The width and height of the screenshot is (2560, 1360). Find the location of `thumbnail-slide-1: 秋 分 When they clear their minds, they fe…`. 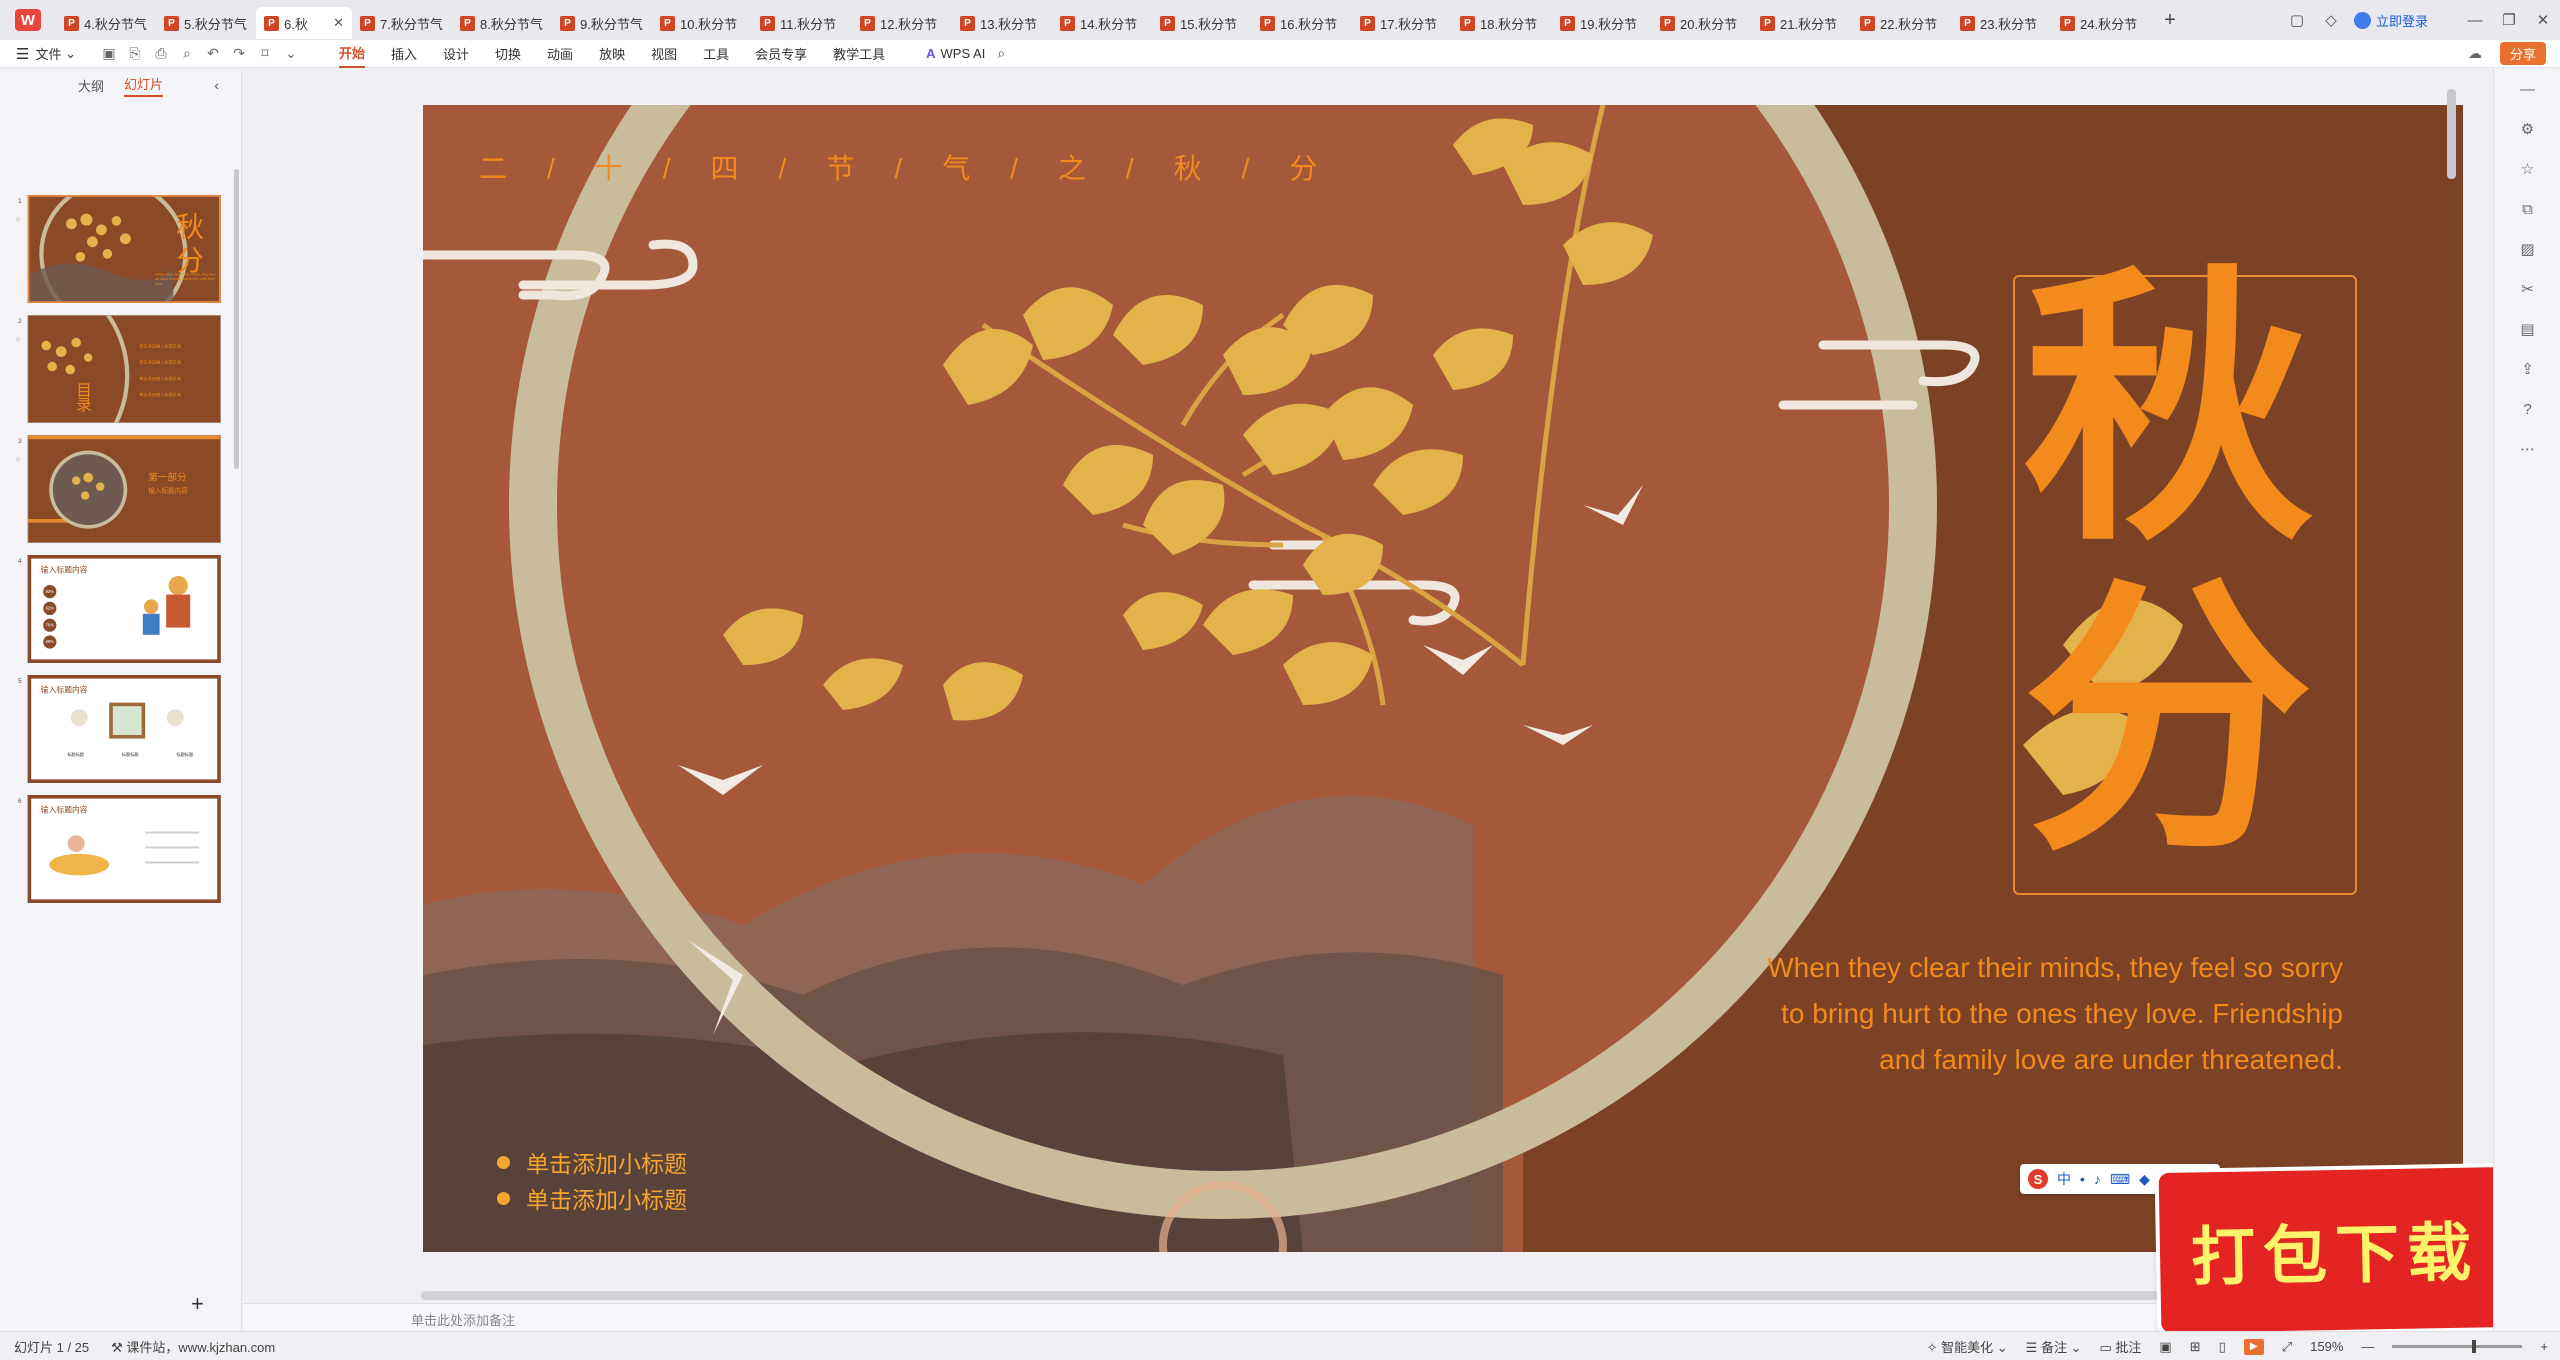

thumbnail-slide-1: 秋 分 When they clear their minds, they fe… is located at coordinates (124, 249).